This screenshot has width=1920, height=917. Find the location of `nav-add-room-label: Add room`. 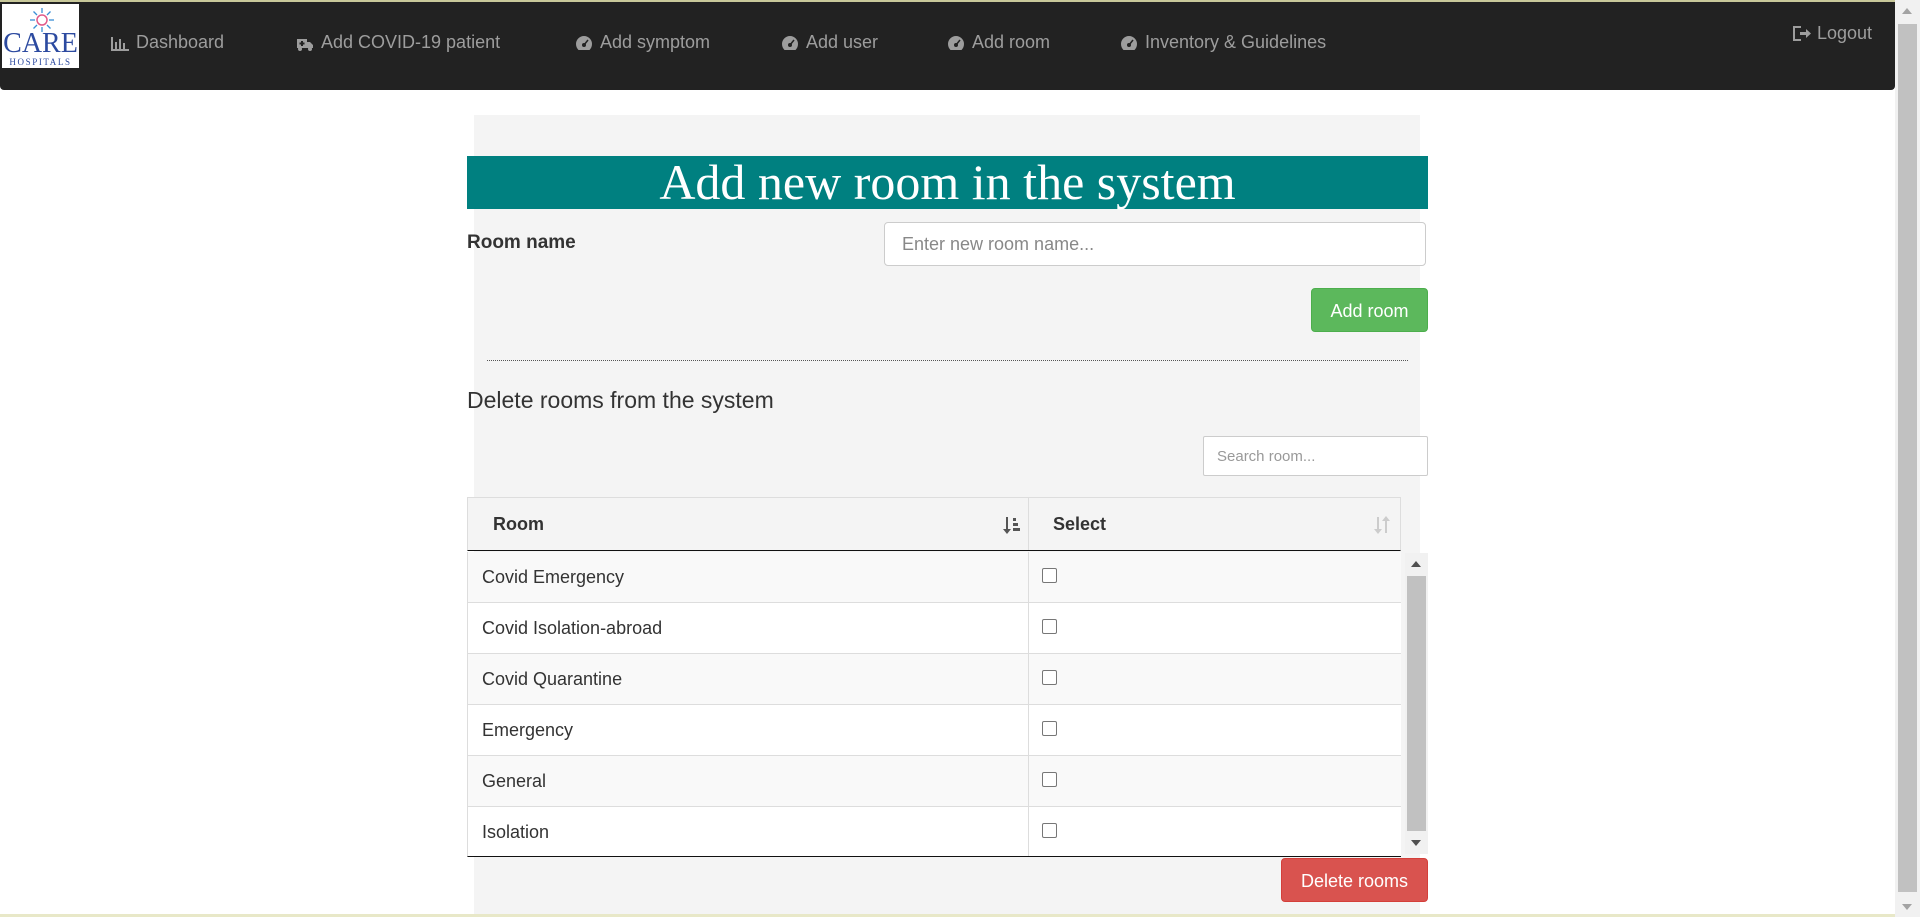

nav-add-room-label: Add room is located at coordinates (1011, 42).